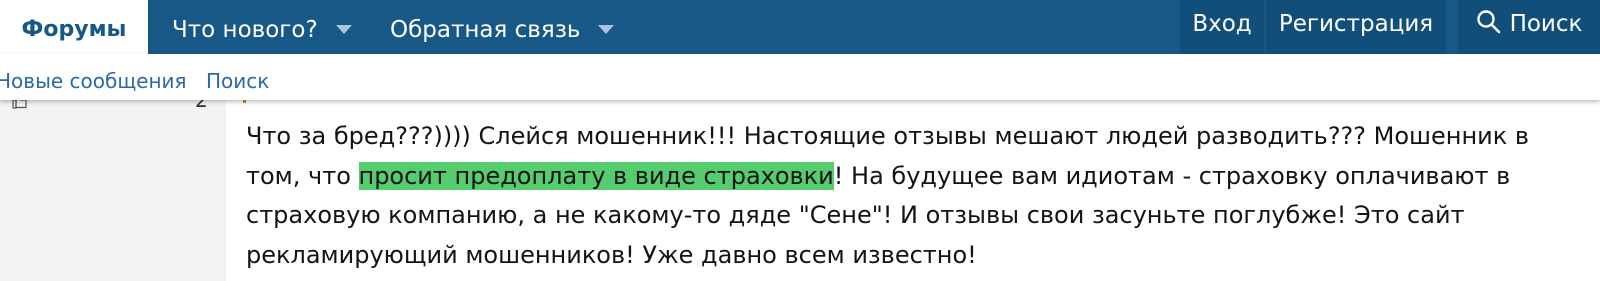  What do you see at coordinates (93, 81) in the screenshot?
I see `new-posts-link: Новые сообщения` at bounding box center [93, 81].